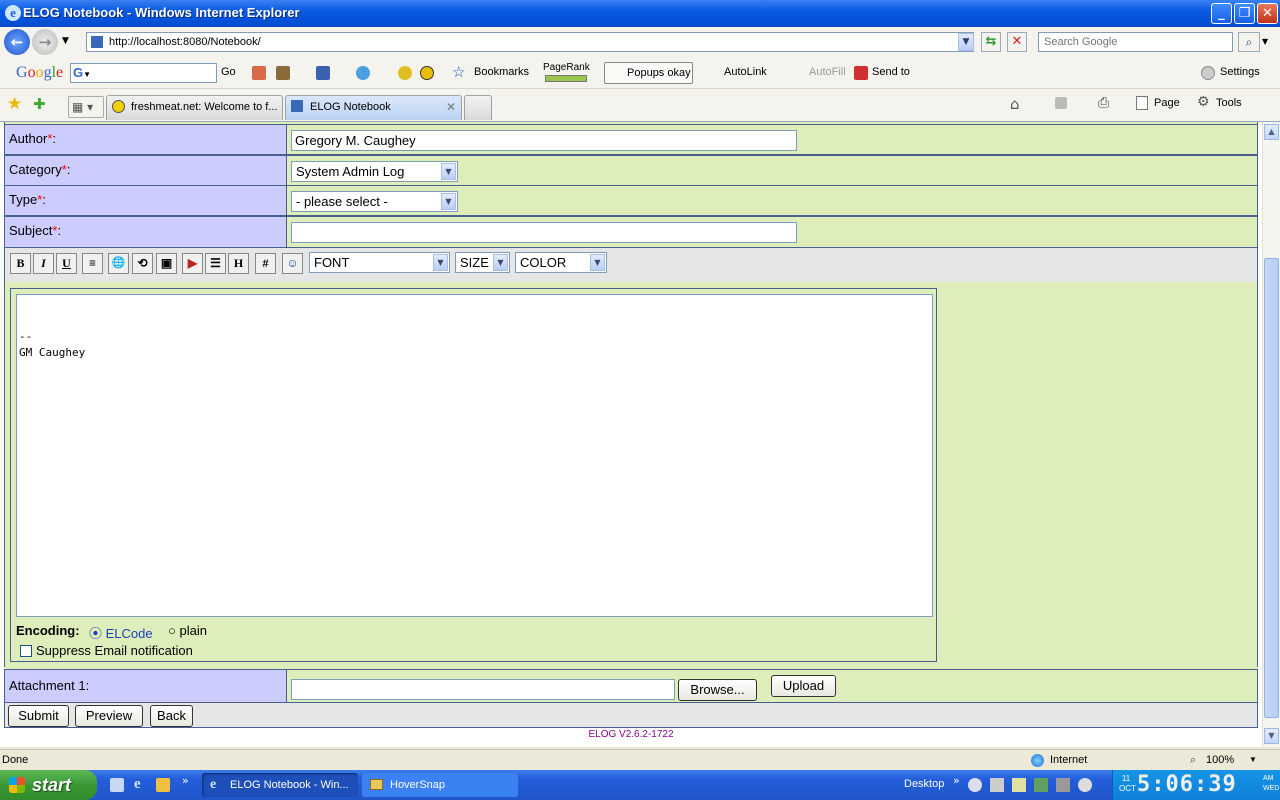 This screenshot has height=800, width=1280. Describe the element at coordinates (561, 262) in the screenshot. I see `color-select: COLOR ▼` at that location.